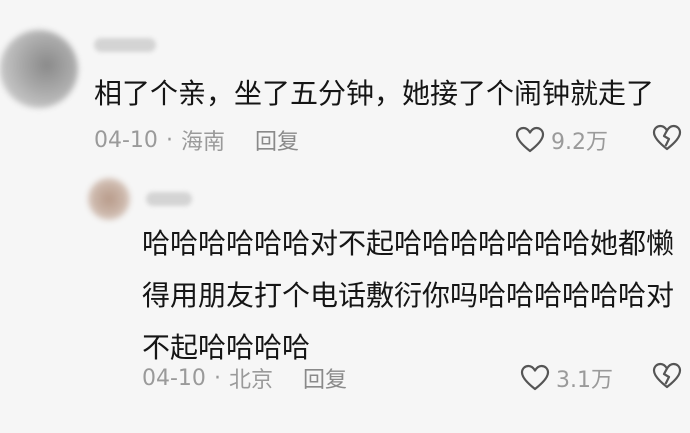  I want to click on comment-meta: 04-10 · 北京 回复, so click(244, 378).